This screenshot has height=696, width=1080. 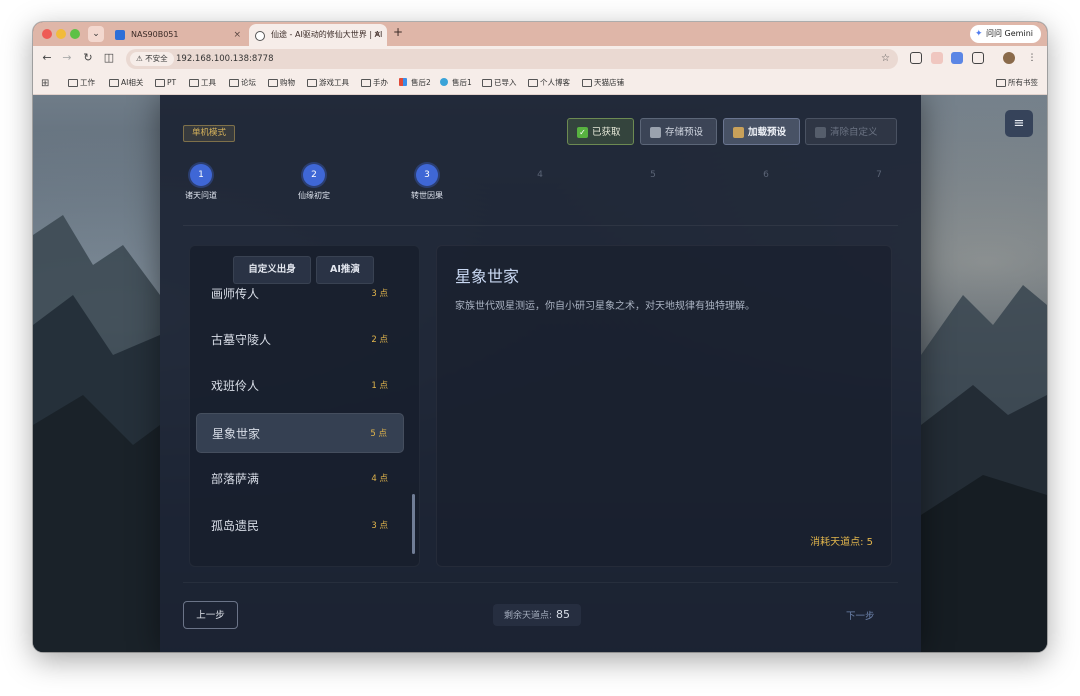 I want to click on origin-name: 孤岛遗民, so click(x=235, y=526).